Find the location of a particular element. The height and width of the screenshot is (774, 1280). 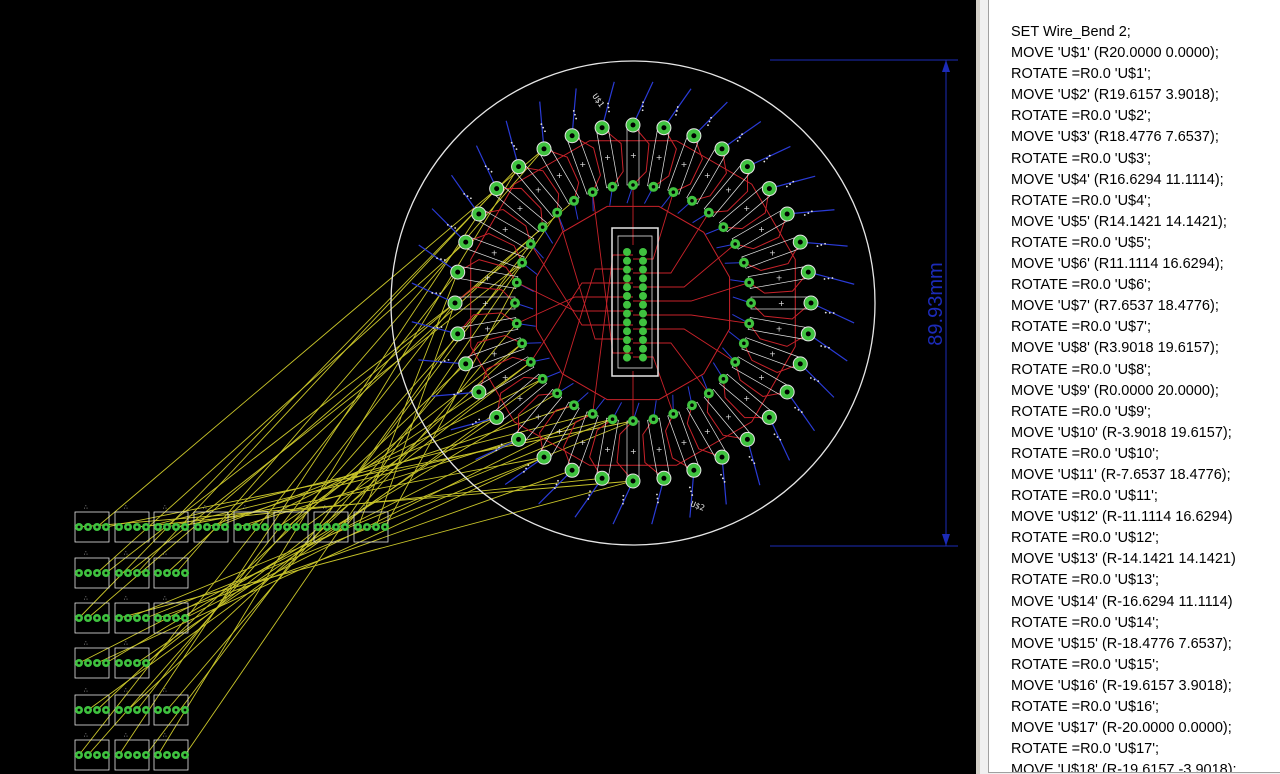

script-line: MOVE 'U$13' (R-14.1421 14.1421) is located at coordinates (1123, 559).